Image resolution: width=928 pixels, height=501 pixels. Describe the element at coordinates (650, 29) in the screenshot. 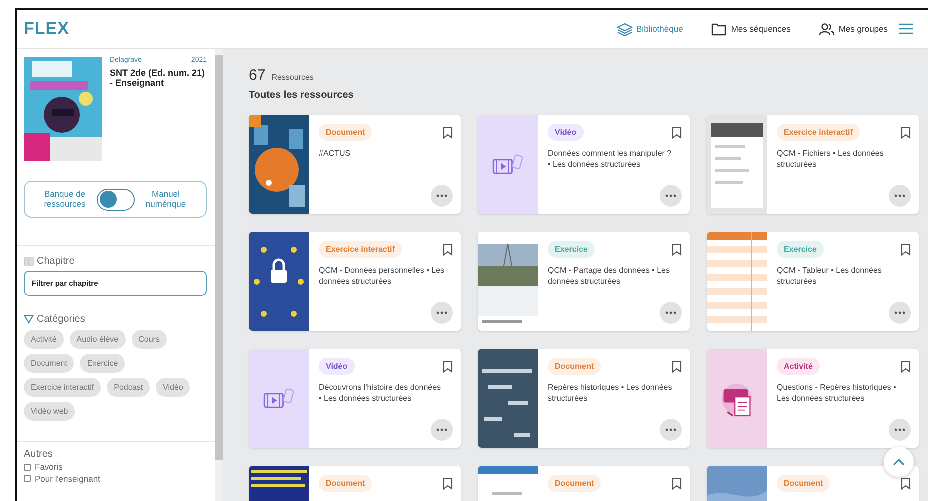

I see `nav-link: Bibliothèque` at that location.